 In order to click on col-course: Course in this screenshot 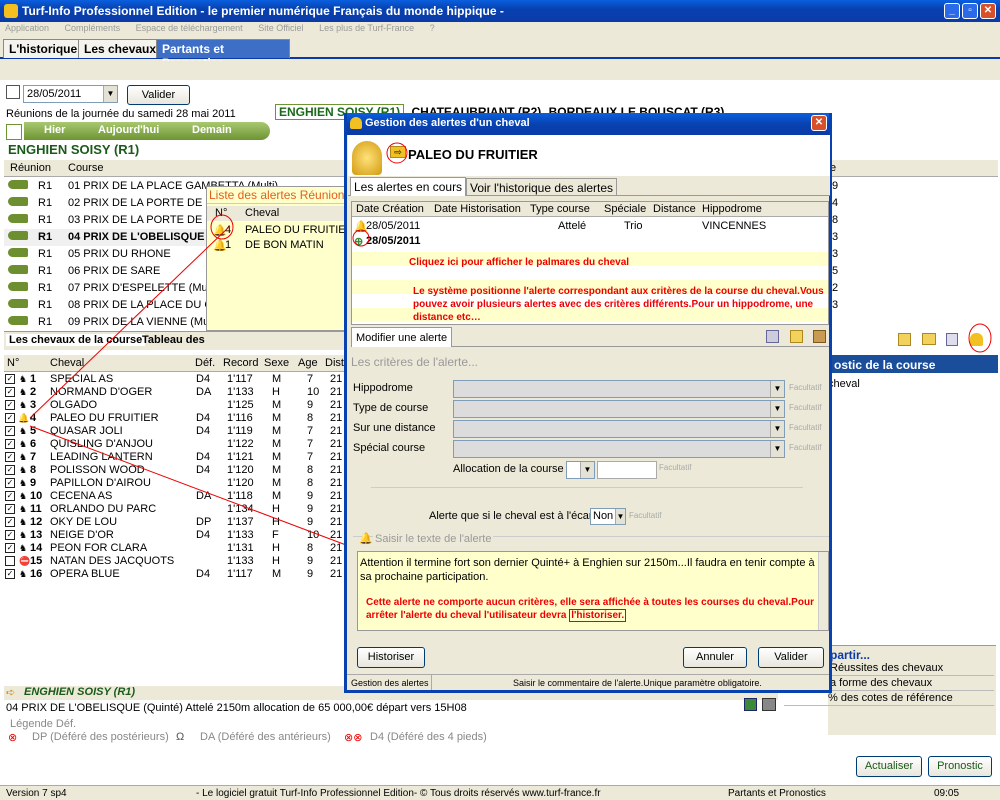, I will do `click(85, 168)`.